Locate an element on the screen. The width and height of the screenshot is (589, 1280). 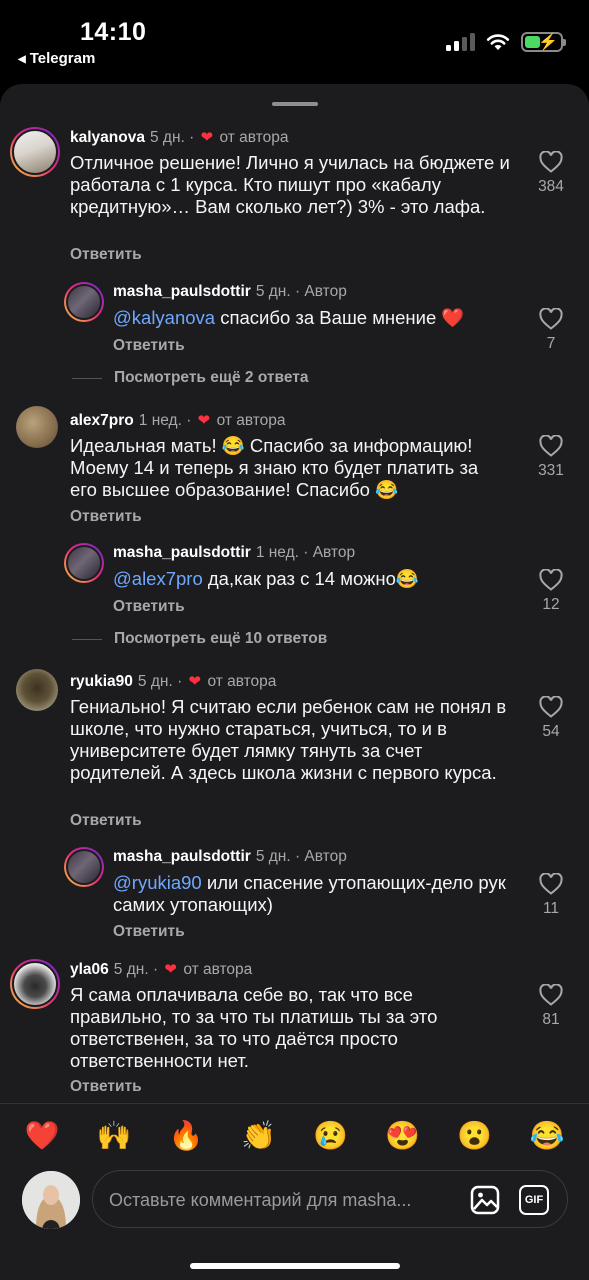
reply-body: да,как раз с 14 можно😂 is located at coordinates (310, 578).